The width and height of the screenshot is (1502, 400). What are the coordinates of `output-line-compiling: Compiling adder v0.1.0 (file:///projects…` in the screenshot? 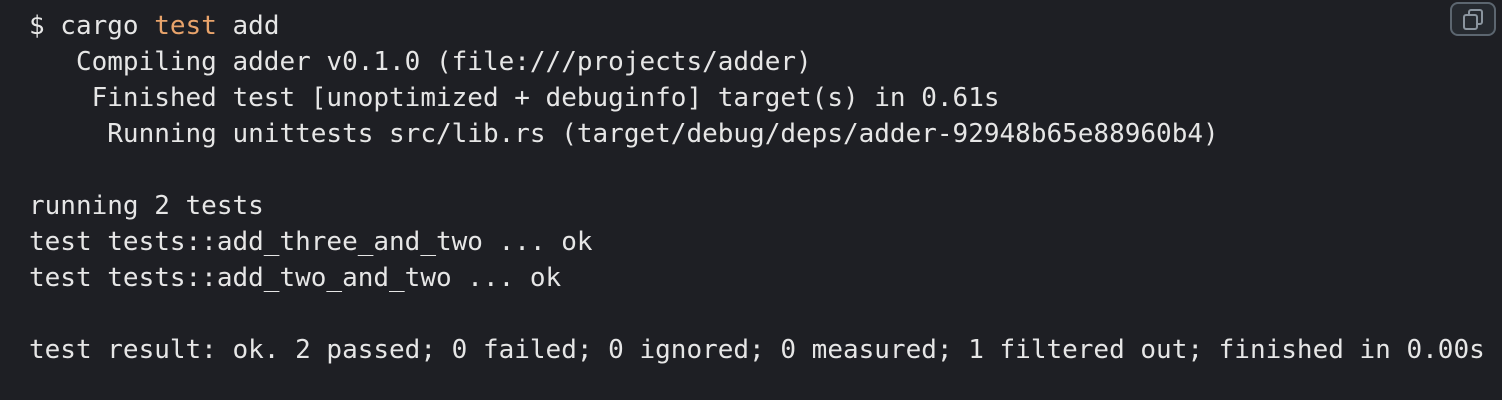 It's located at (420, 62).